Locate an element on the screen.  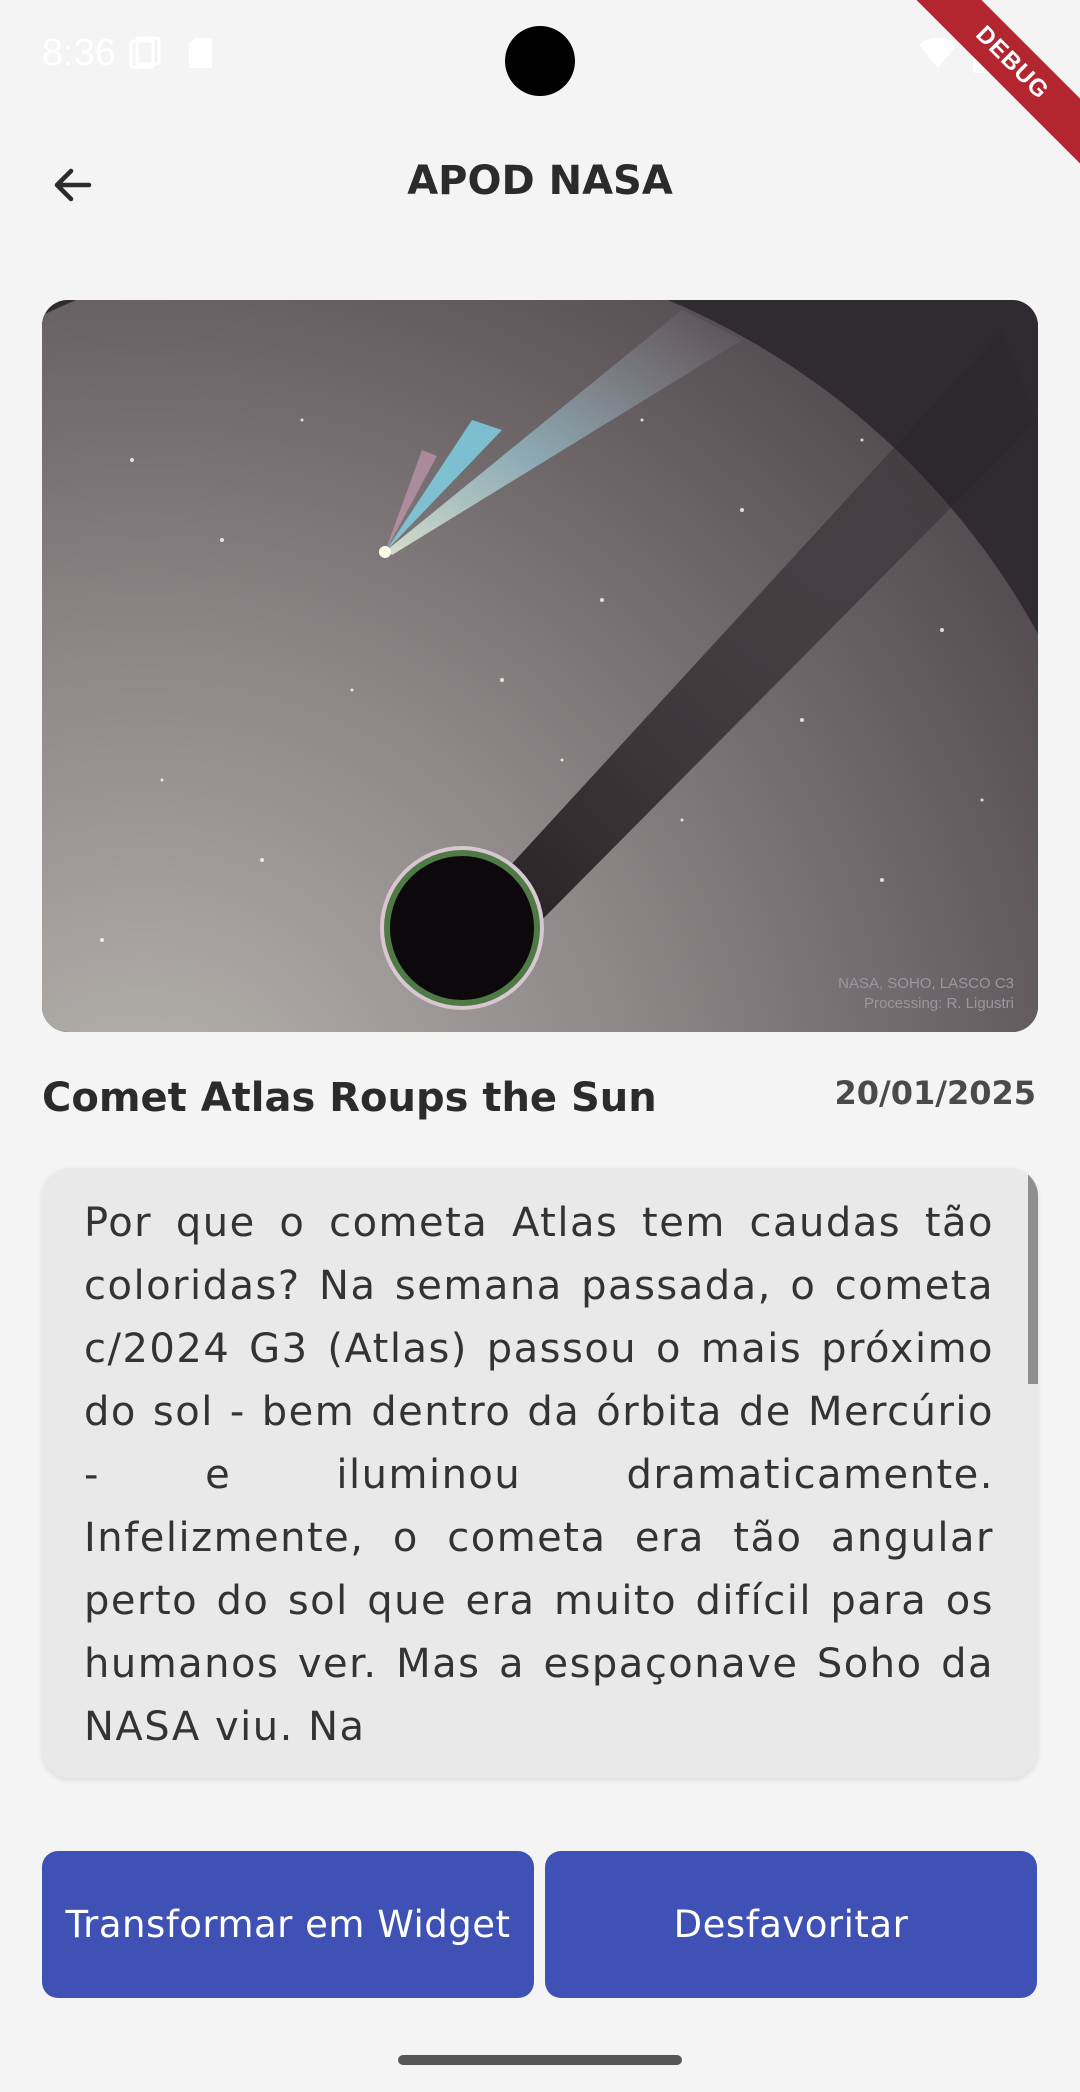
apod-title: Comet Atlas Roups the Sun is located at coordinates (349, 1098).